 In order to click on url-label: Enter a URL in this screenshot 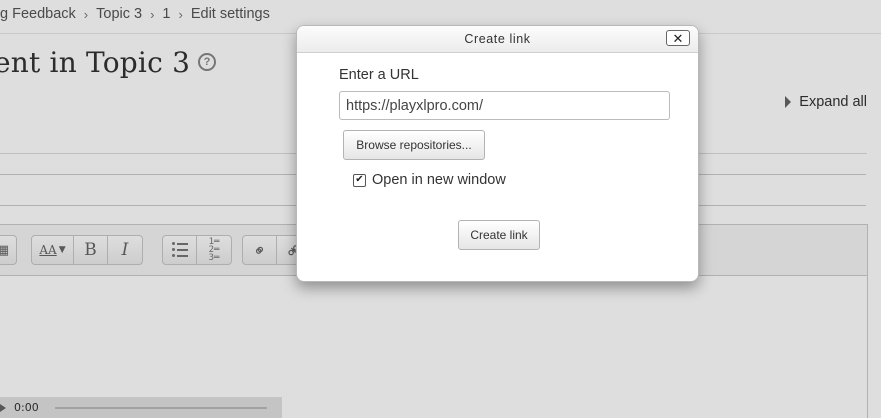, I will do `click(379, 75)`.